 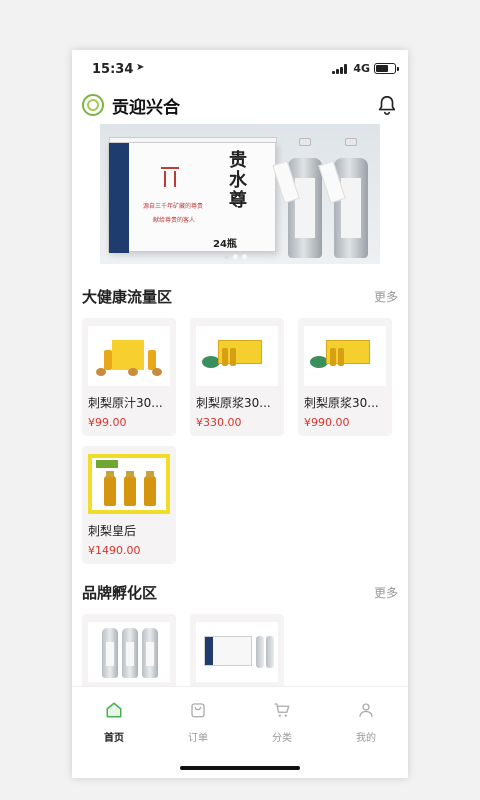 What do you see at coordinates (120, 593) in the screenshot?
I see `section-title-brand: 品牌孵化区` at bounding box center [120, 593].